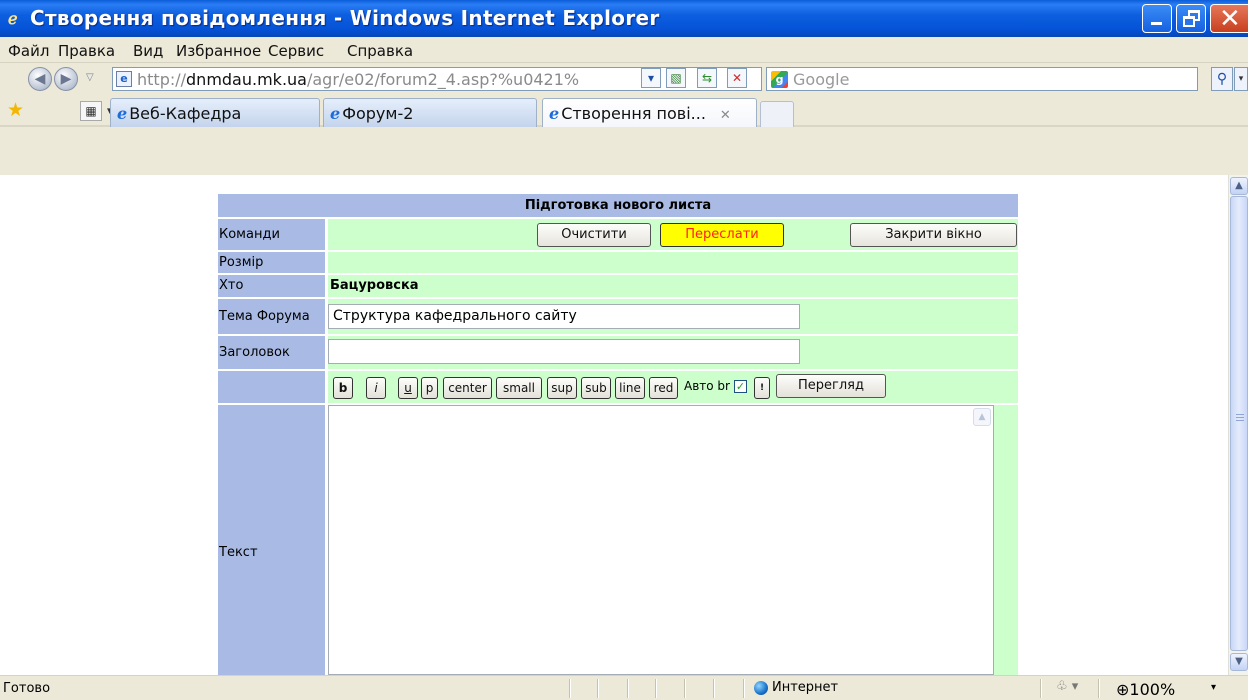 This screenshot has height=700, width=1248. Describe the element at coordinates (982, 542) in the screenshot. I see `textarea-scrollbar: ▲` at that location.